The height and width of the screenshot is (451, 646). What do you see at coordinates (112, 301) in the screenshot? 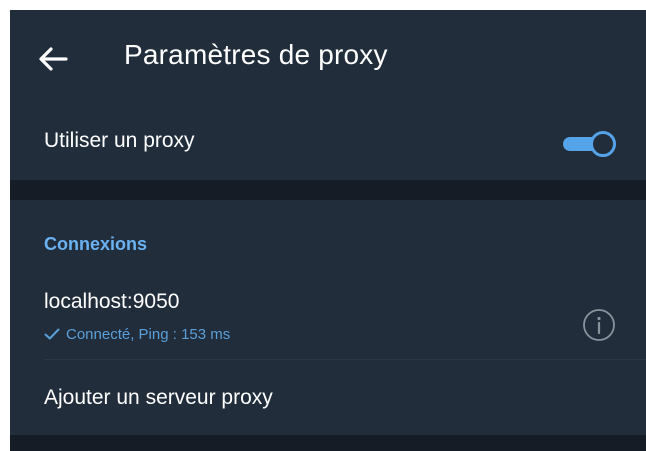
I see `proxy-address: localhost:9050` at bounding box center [112, 301].